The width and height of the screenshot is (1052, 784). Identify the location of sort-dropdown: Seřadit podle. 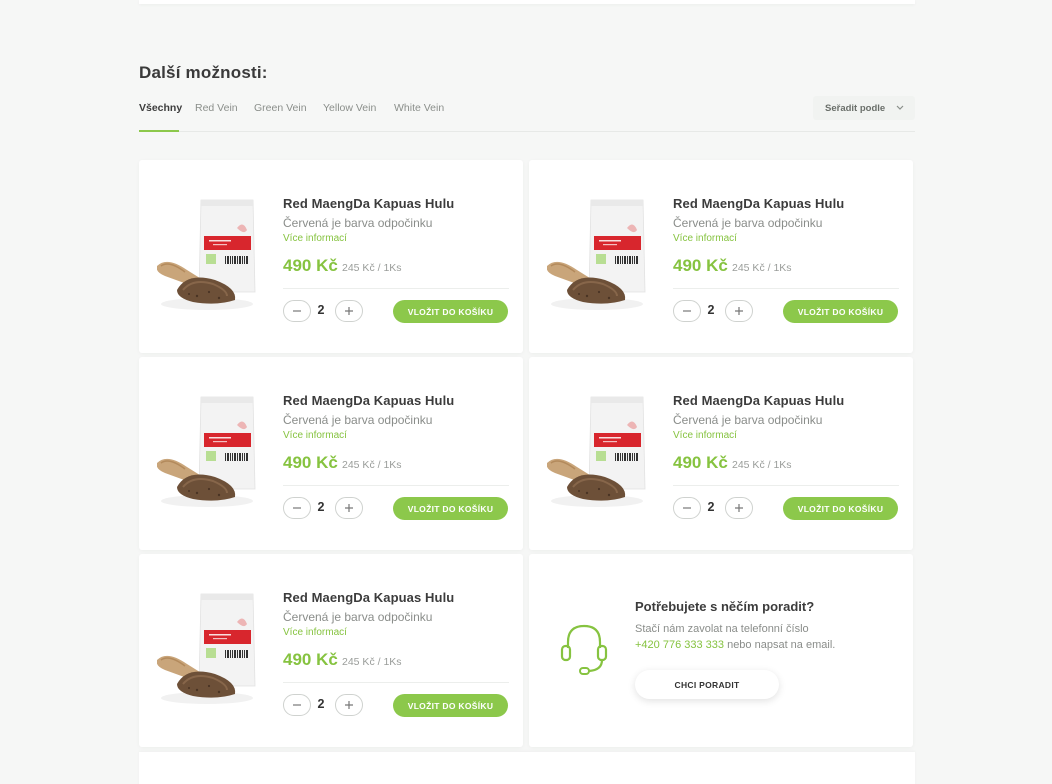
(864, 108).